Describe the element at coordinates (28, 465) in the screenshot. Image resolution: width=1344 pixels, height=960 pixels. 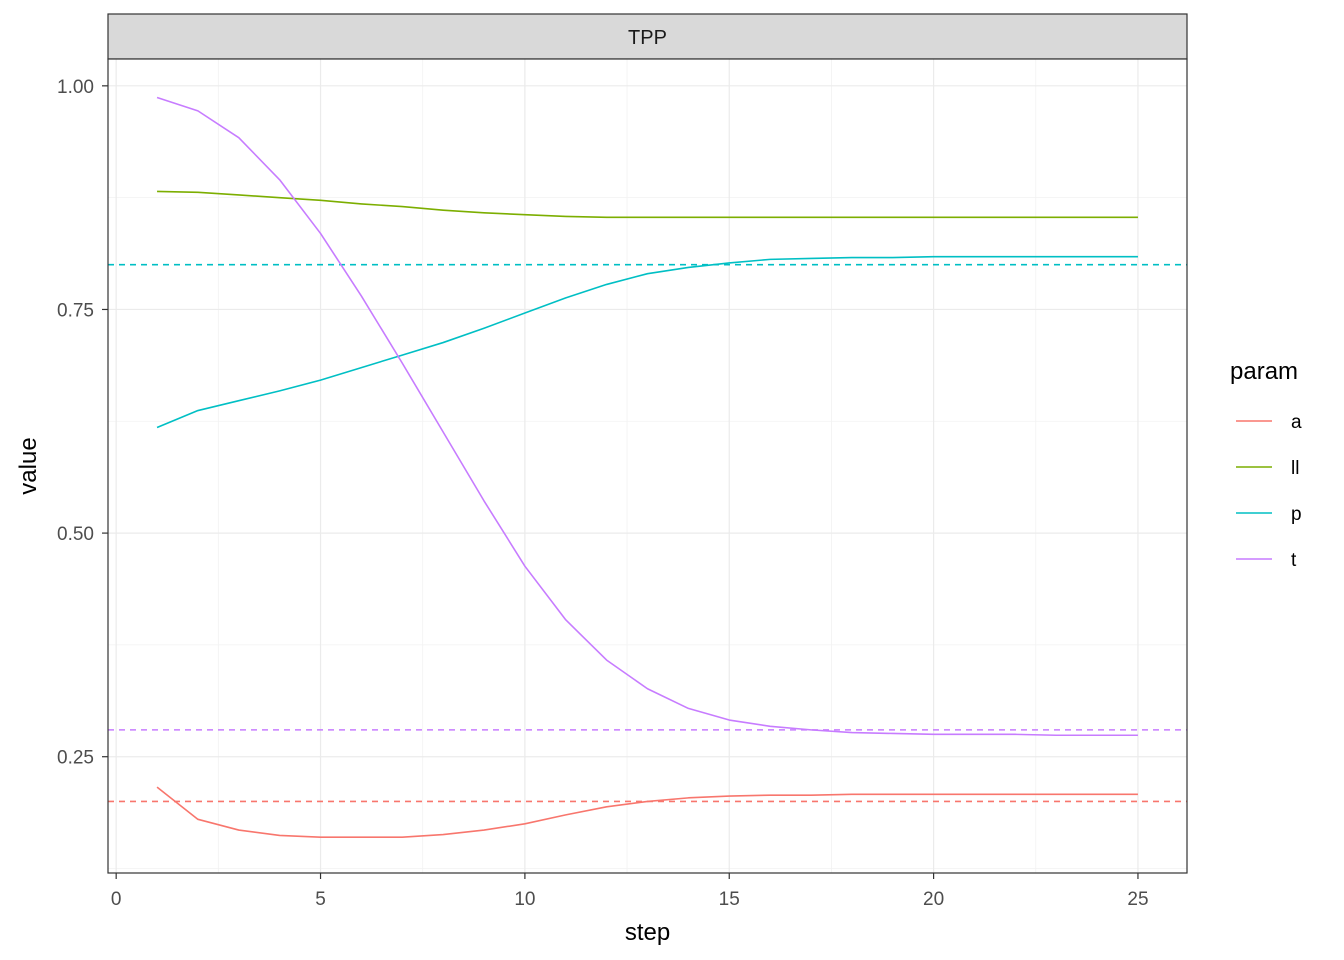
I see `y-axis-title: value` at that location.